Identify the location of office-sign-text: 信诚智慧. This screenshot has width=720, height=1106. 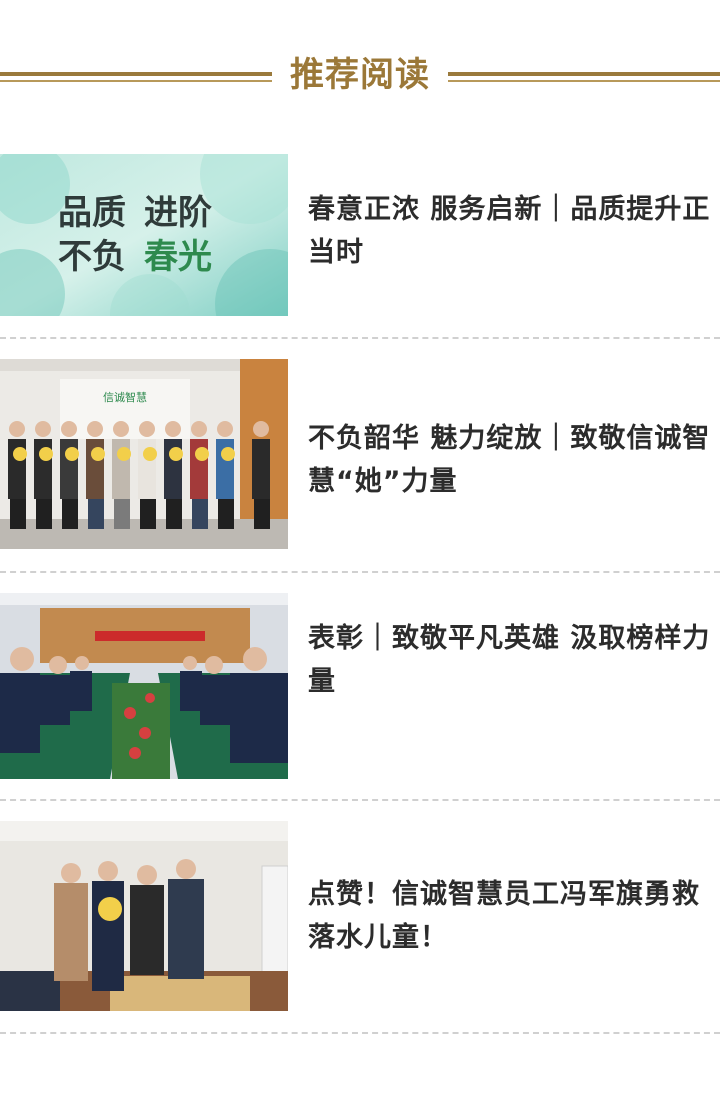
(125, 397).